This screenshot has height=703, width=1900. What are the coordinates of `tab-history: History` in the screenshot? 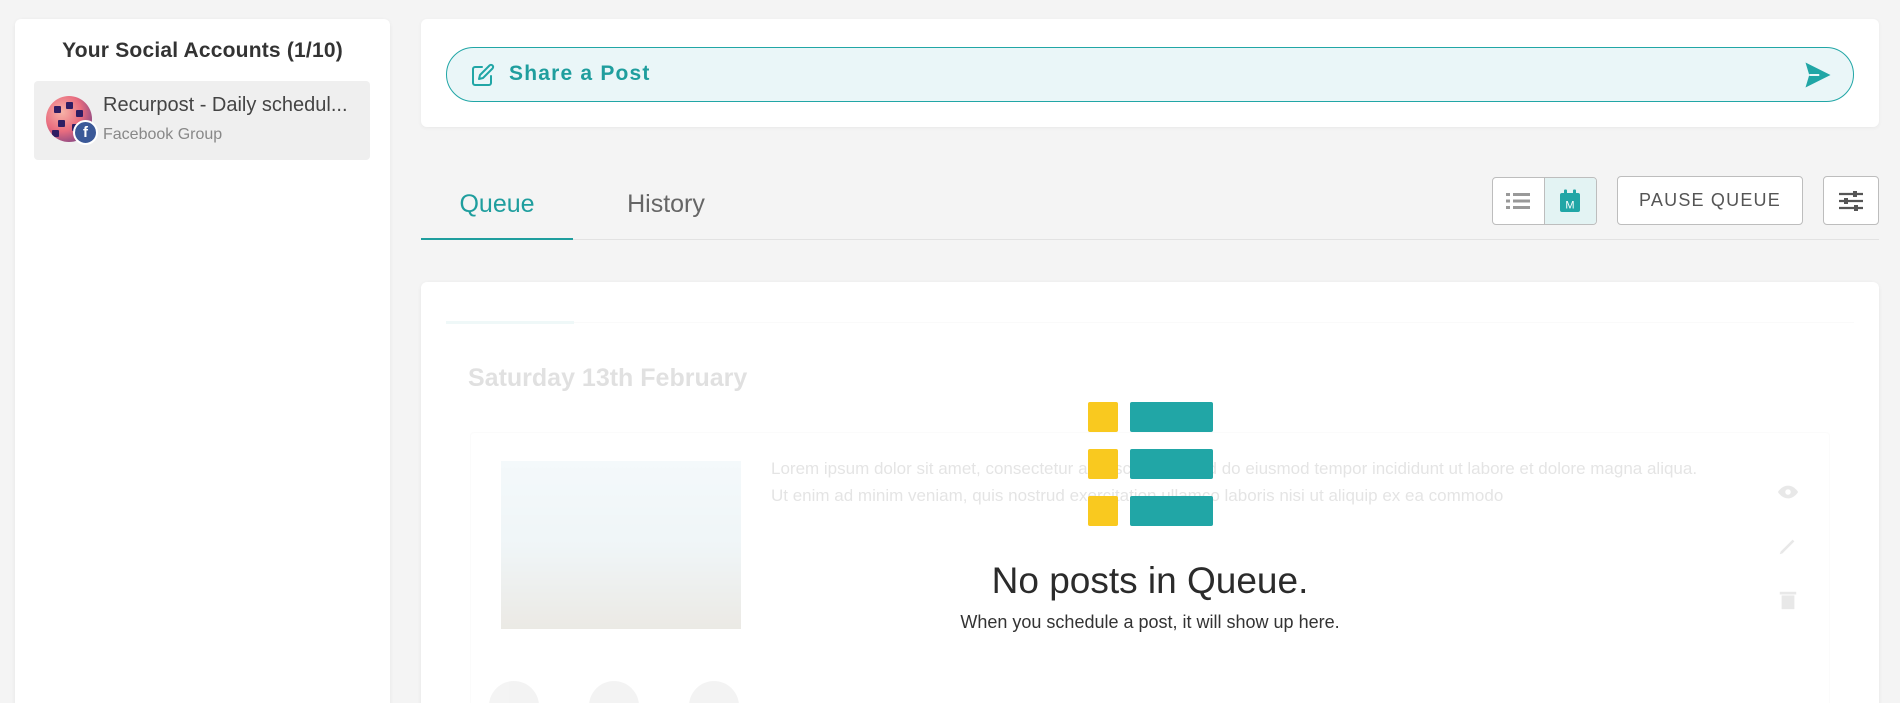 It's located at (666, 204).